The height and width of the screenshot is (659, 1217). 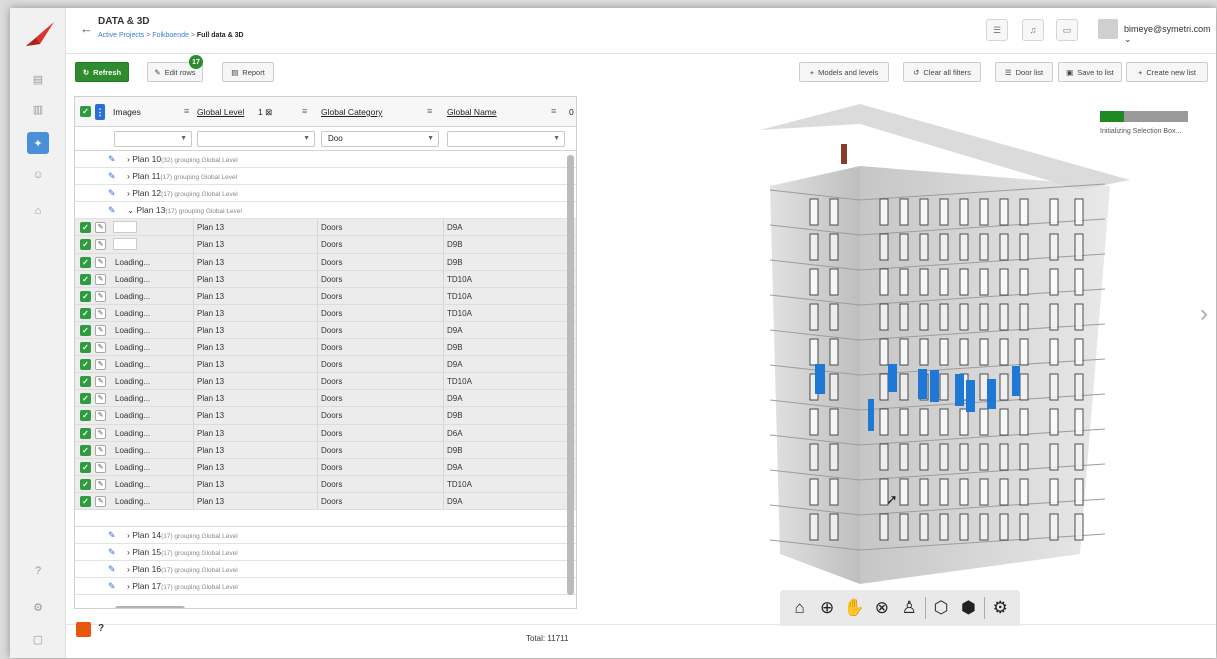 I want to click on cube-icon: ⬢, so click(x=968, y=608).